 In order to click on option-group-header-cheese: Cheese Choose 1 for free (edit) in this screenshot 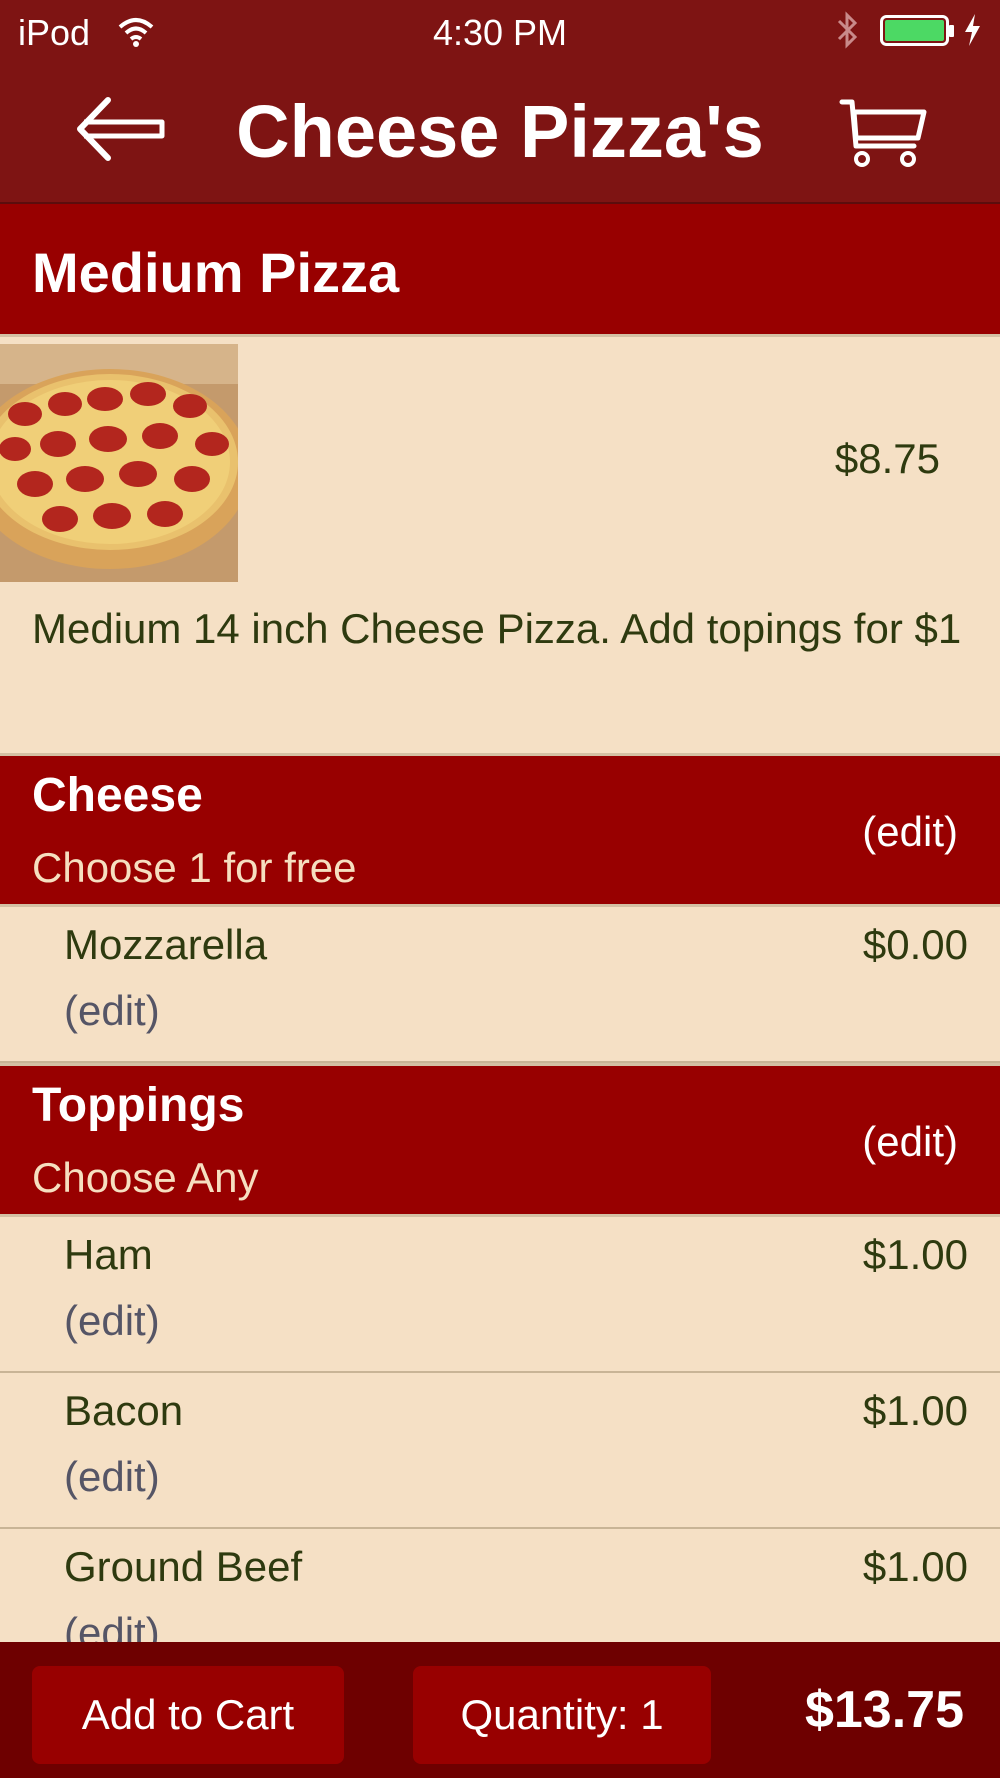, I will do `click(500, 831)`.